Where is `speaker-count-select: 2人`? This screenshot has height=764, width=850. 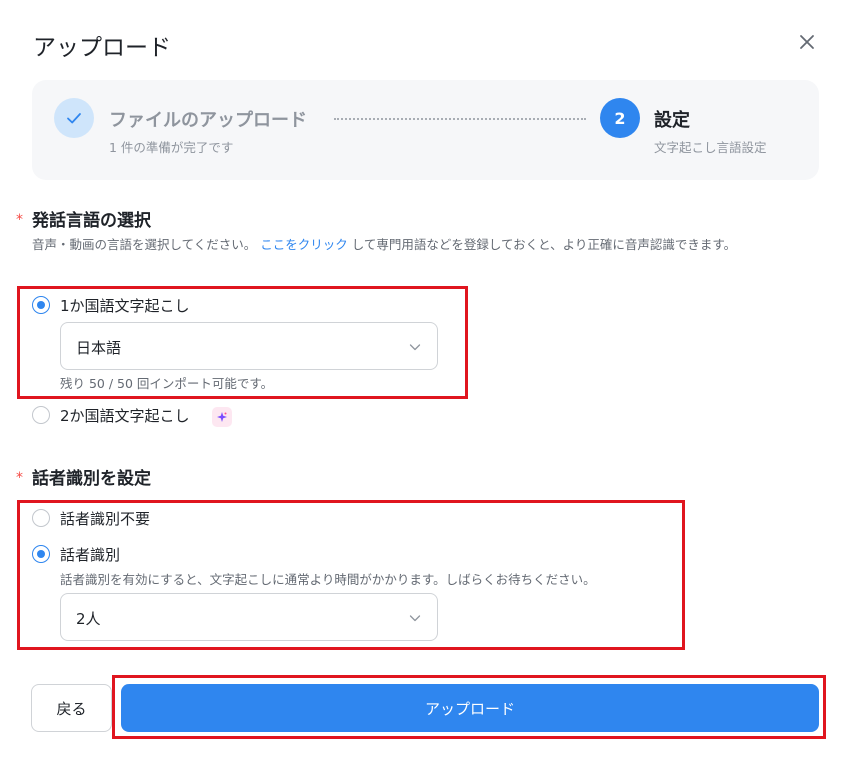
speaker-count-select: 2人 is located at coordinates (249, 617).